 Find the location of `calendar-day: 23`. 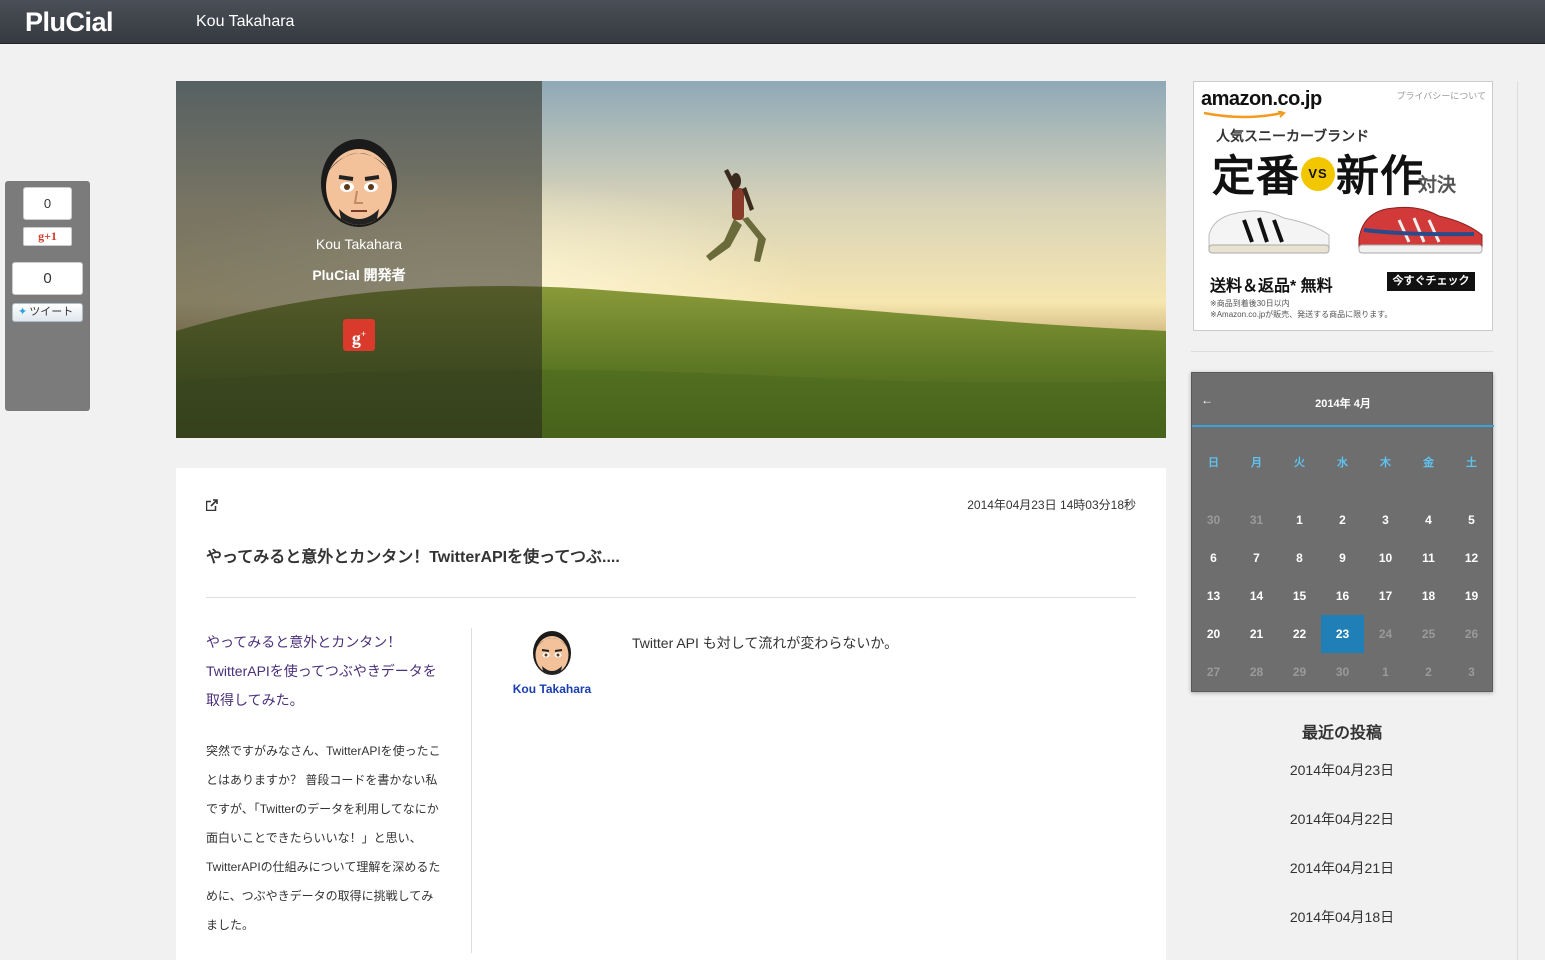

calendar-day: 23 is located at coordinates (1342, 634).